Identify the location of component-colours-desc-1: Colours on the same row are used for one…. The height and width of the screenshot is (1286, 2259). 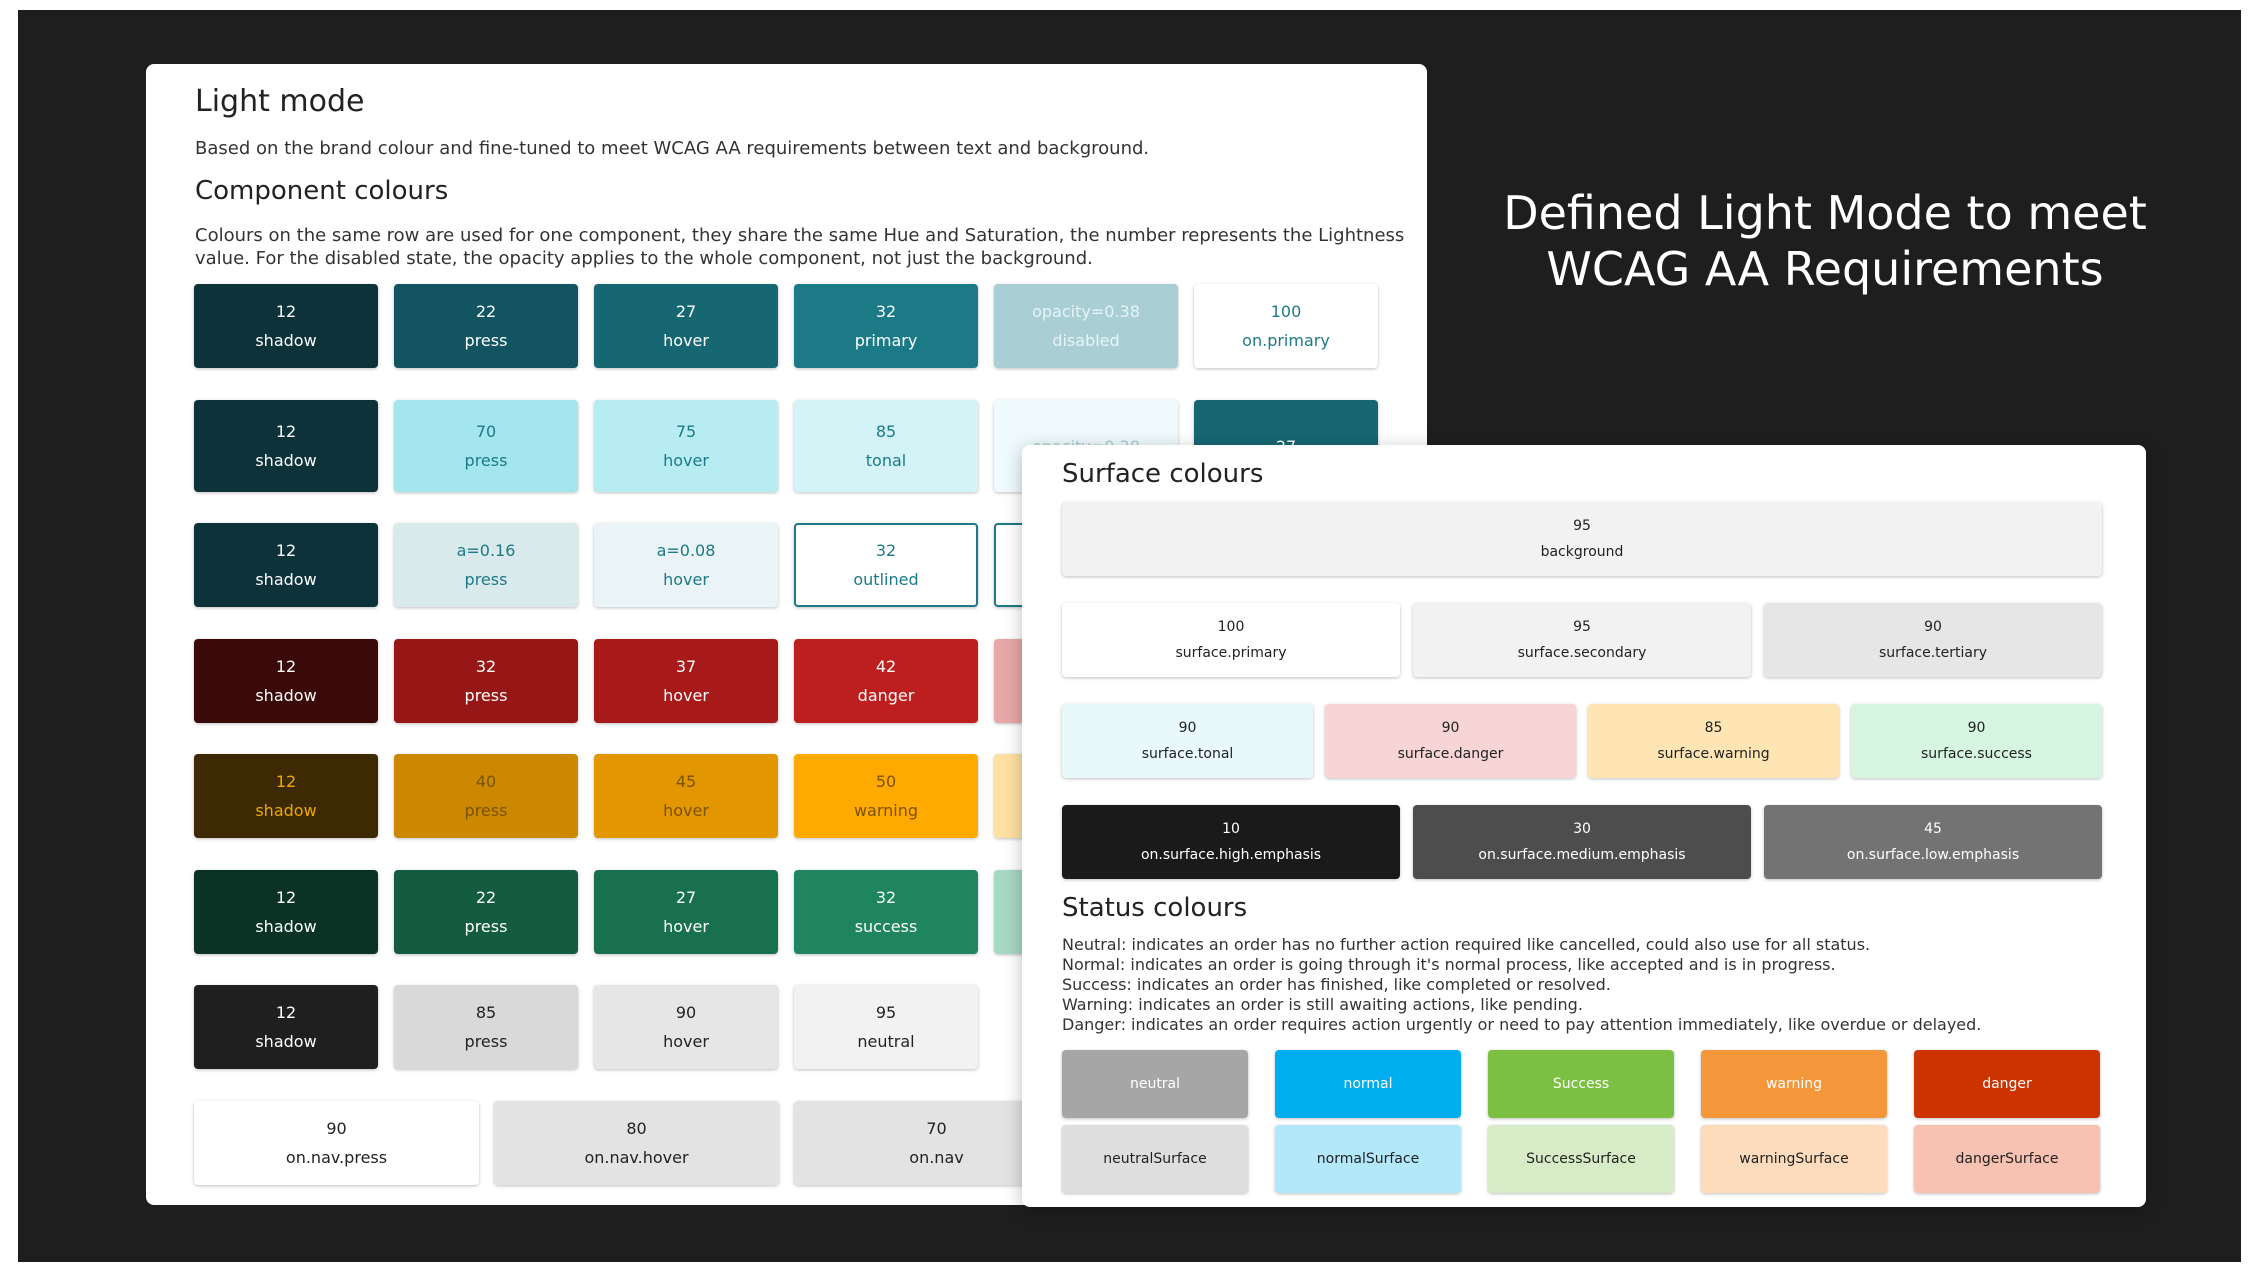
(800, 235).